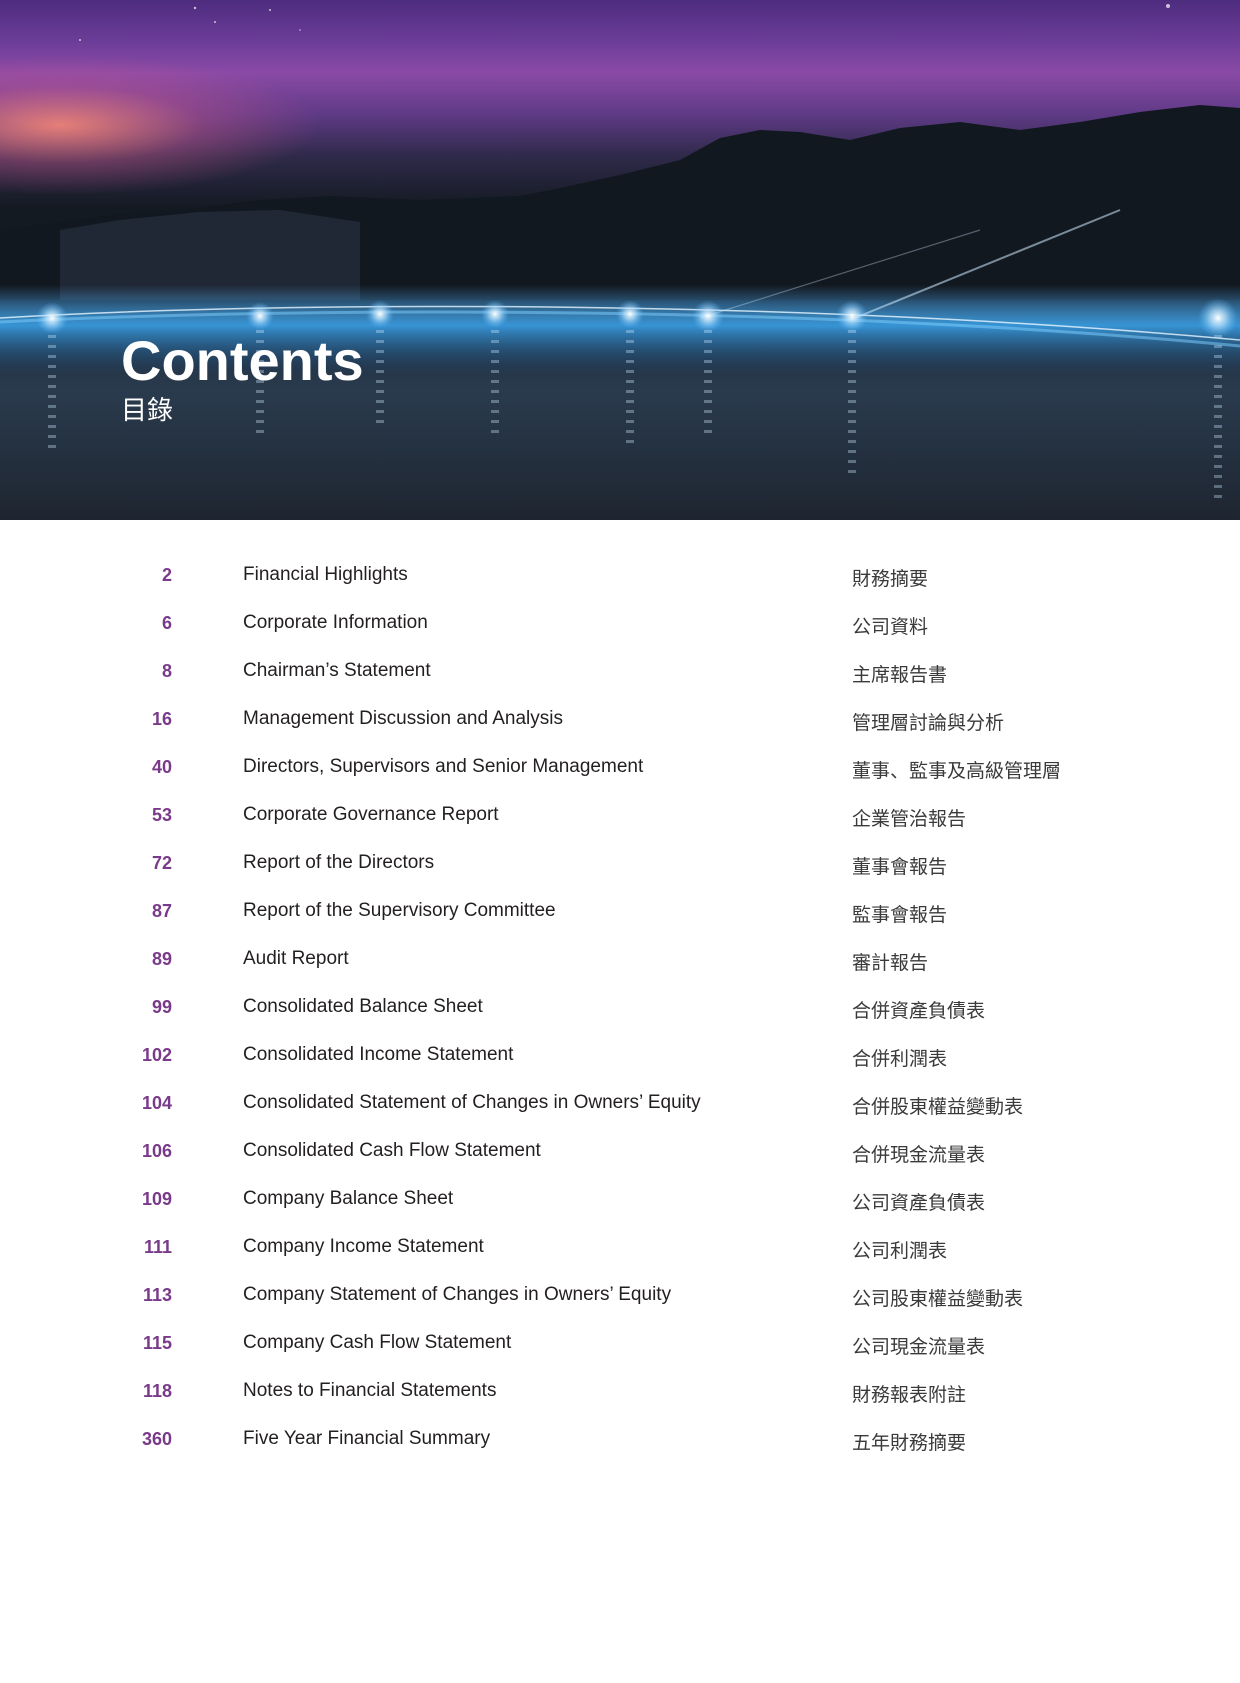 This screenshot has width=1240, height=1683. I want to click on toc-row: 89 Audit Report 審計報告, so click(620, 961).